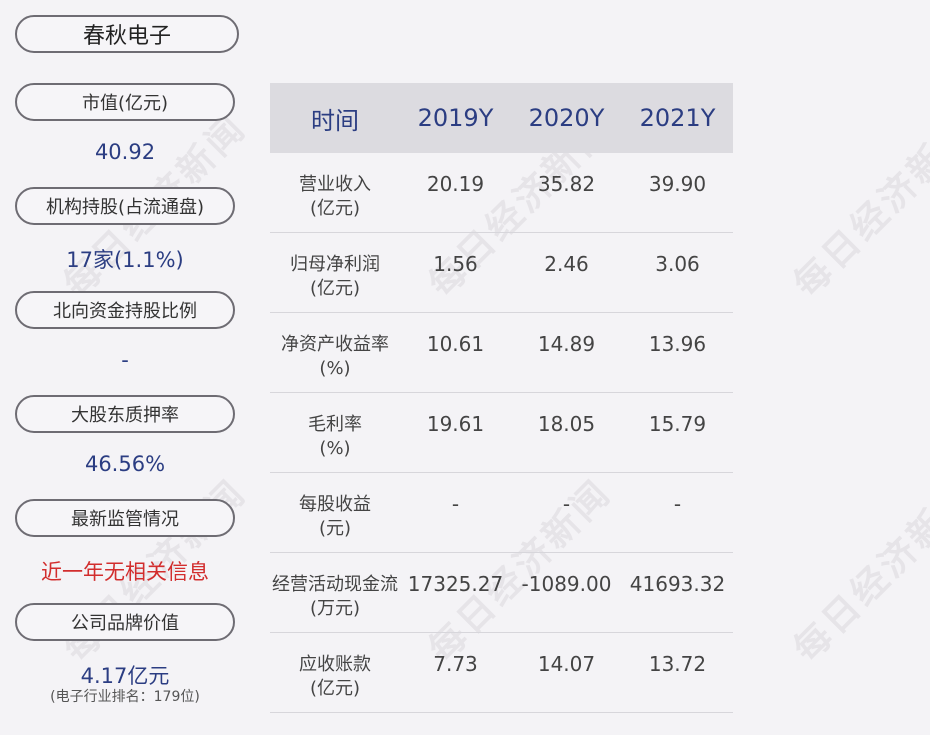 This screenshot has height=735, width=930. I want to click on cell-value: 10.61, so click(455, 344).